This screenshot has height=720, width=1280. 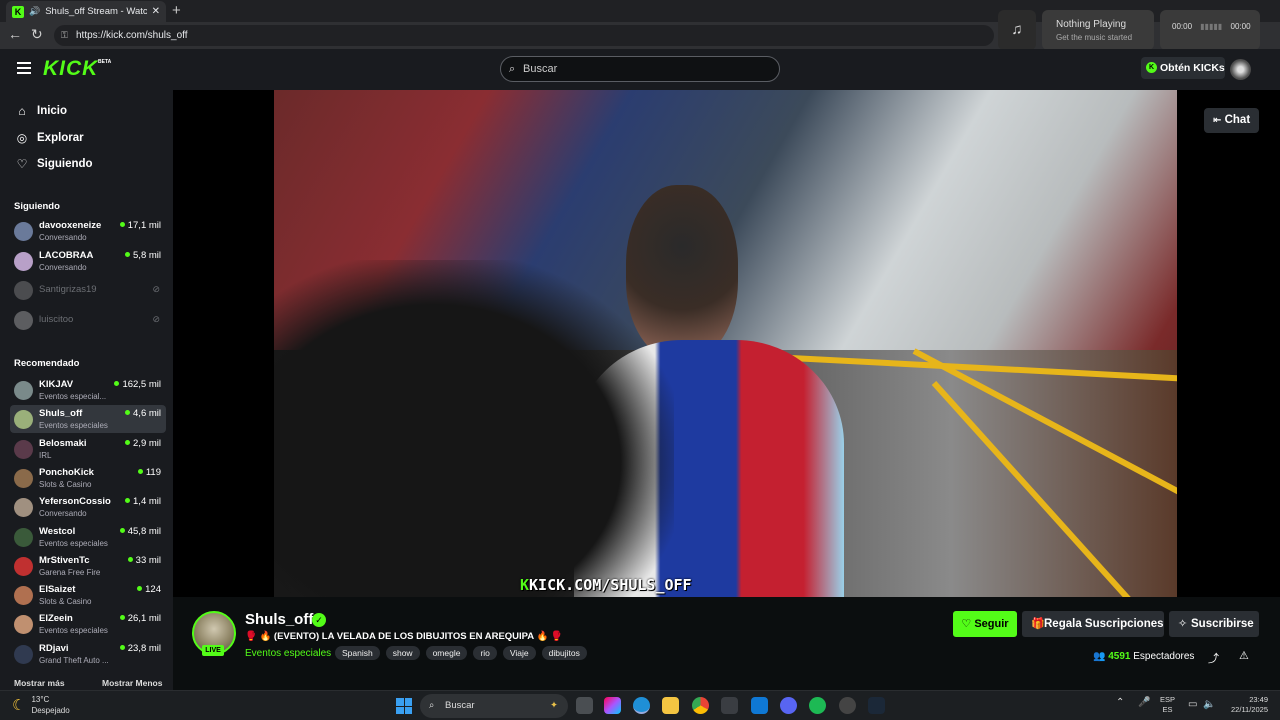 I want to click on sidebar-channel-westcol: Westcol Eventos especiales 45,8 mil, so click(x=88, y=537).